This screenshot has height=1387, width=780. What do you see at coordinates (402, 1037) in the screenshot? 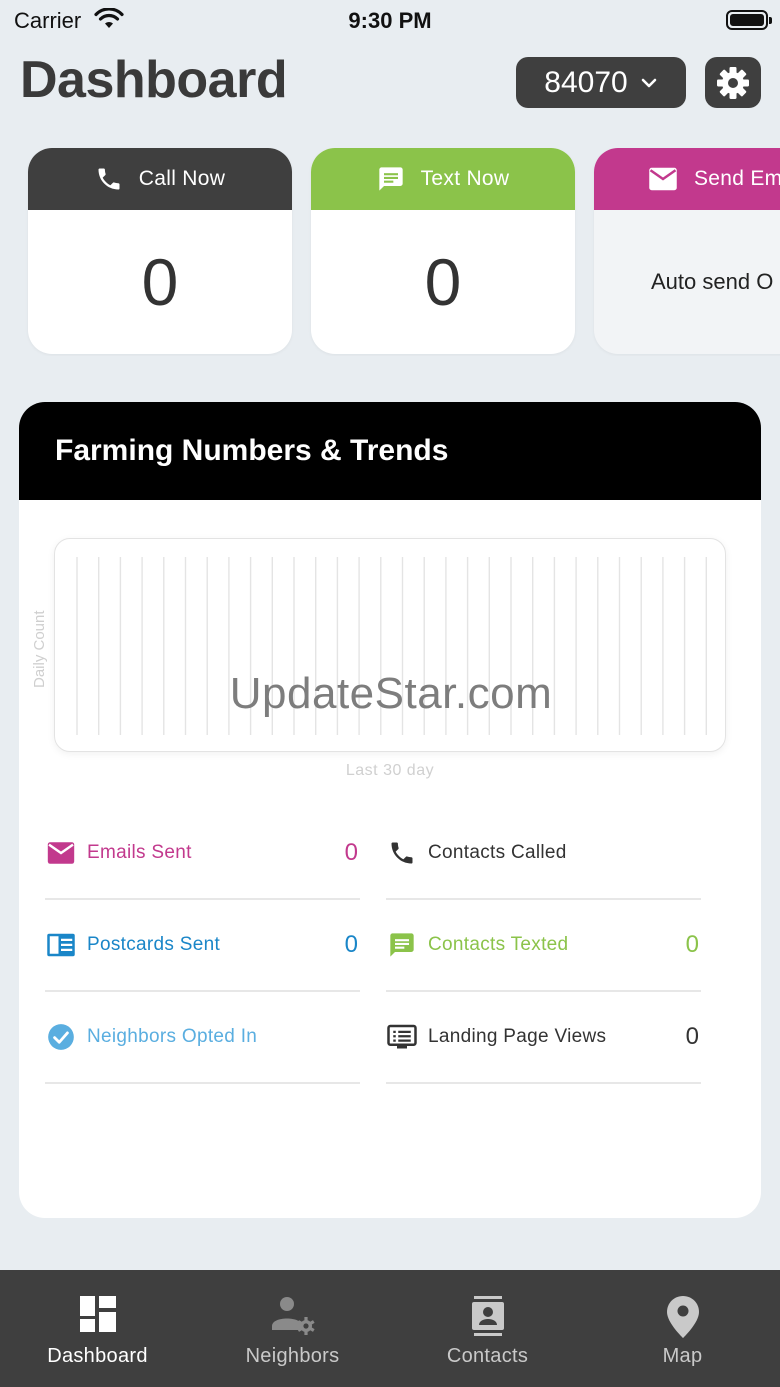
I see `list-icon` at bounding box center [402, 1037].